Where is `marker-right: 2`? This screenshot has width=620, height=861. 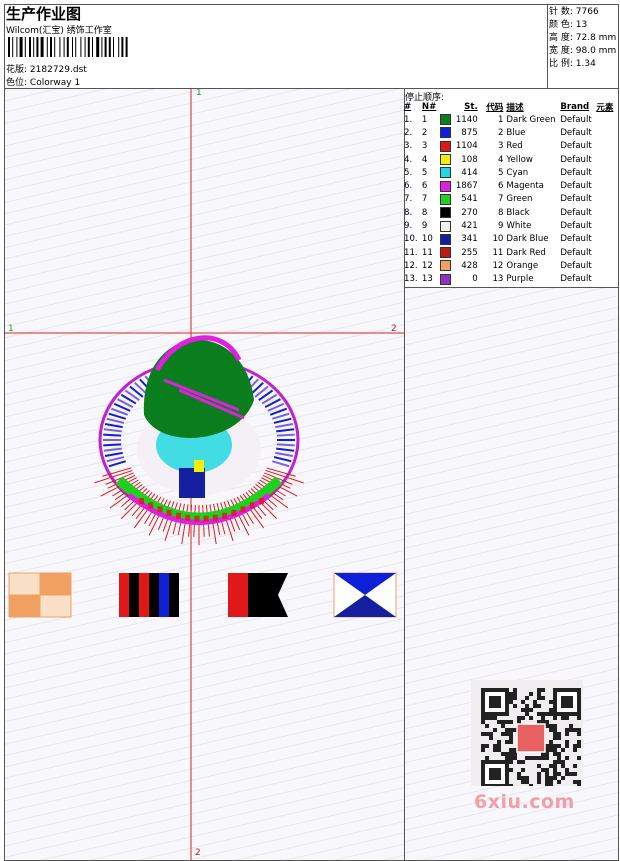 marker-right: 2 is located at coordinates (394, 329).